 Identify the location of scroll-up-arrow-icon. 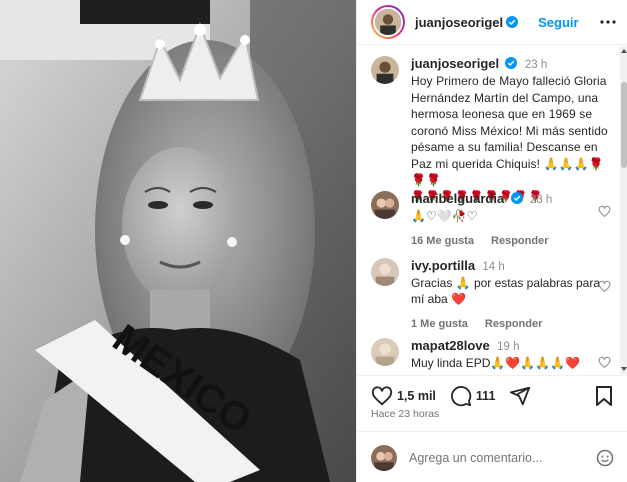
(624, 51).